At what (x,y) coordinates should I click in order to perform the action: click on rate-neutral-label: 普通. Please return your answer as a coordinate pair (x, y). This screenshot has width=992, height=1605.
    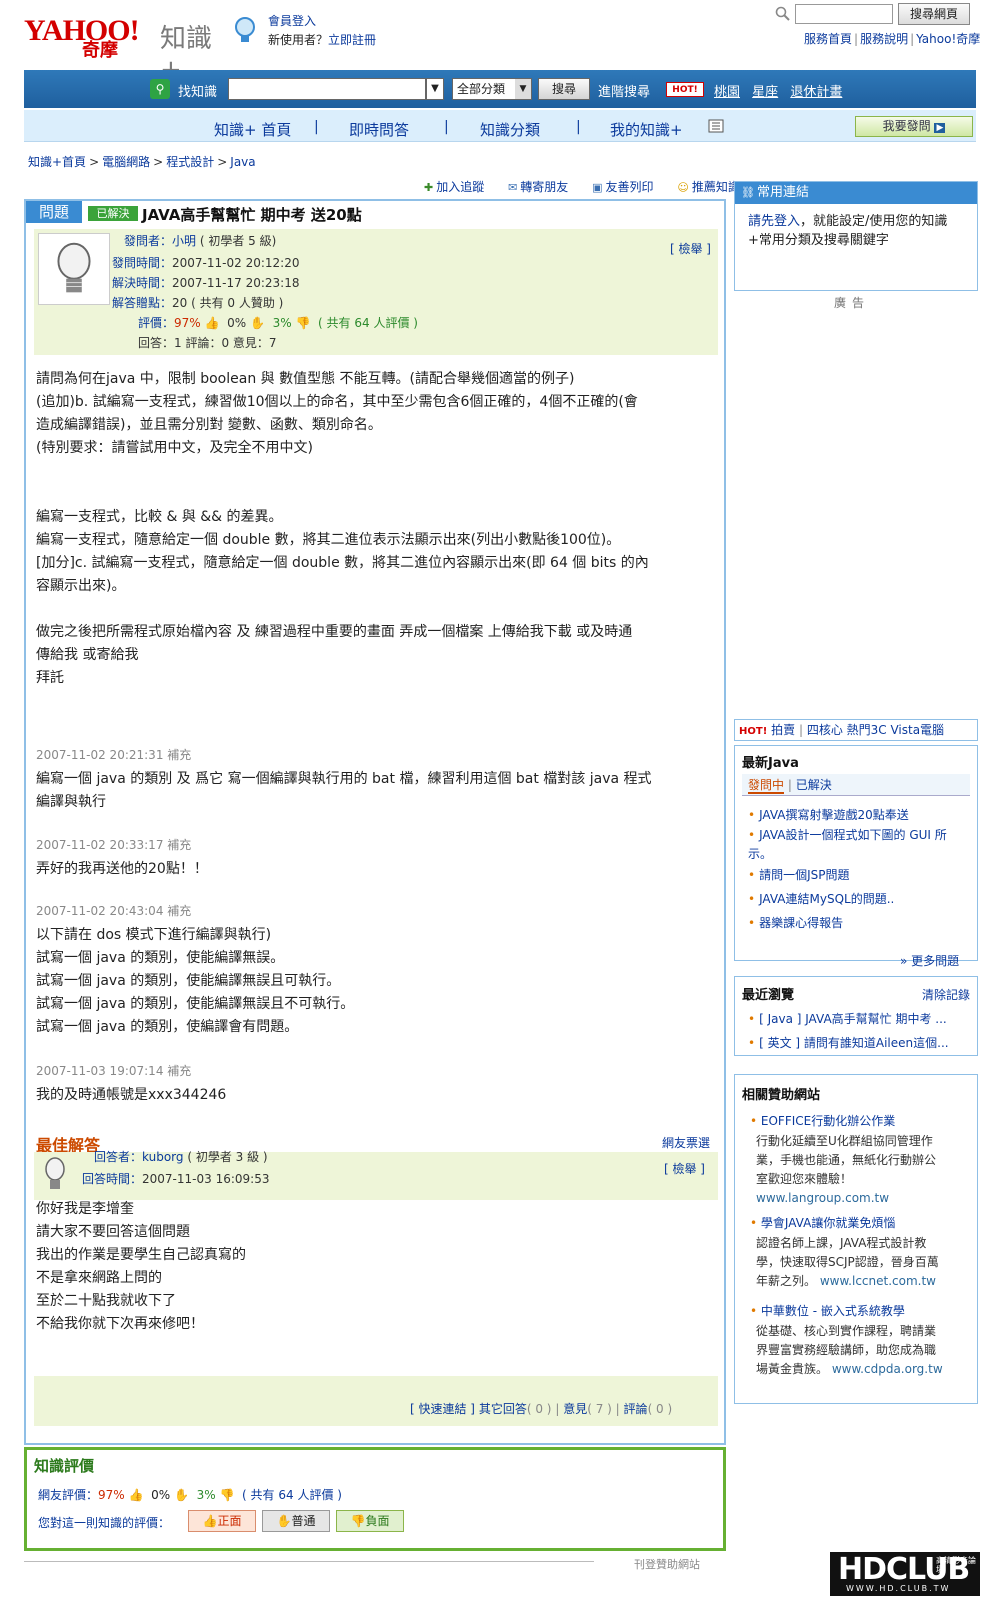
    Looking at the image, I should click on (303, 1521).